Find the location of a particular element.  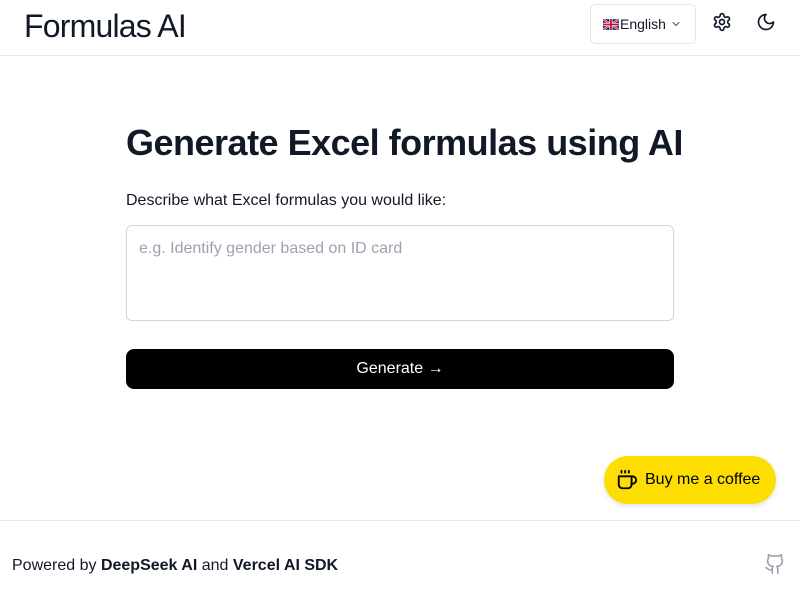

formula-description-input is located at coordinates (400, 273).